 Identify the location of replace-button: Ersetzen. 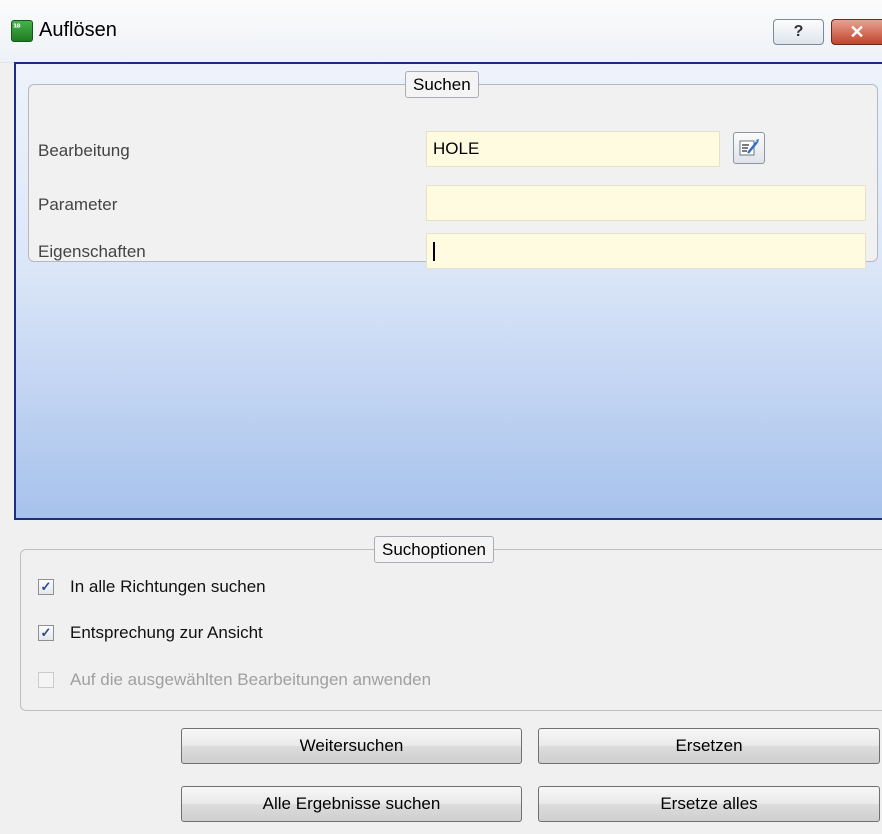
(709, 746).